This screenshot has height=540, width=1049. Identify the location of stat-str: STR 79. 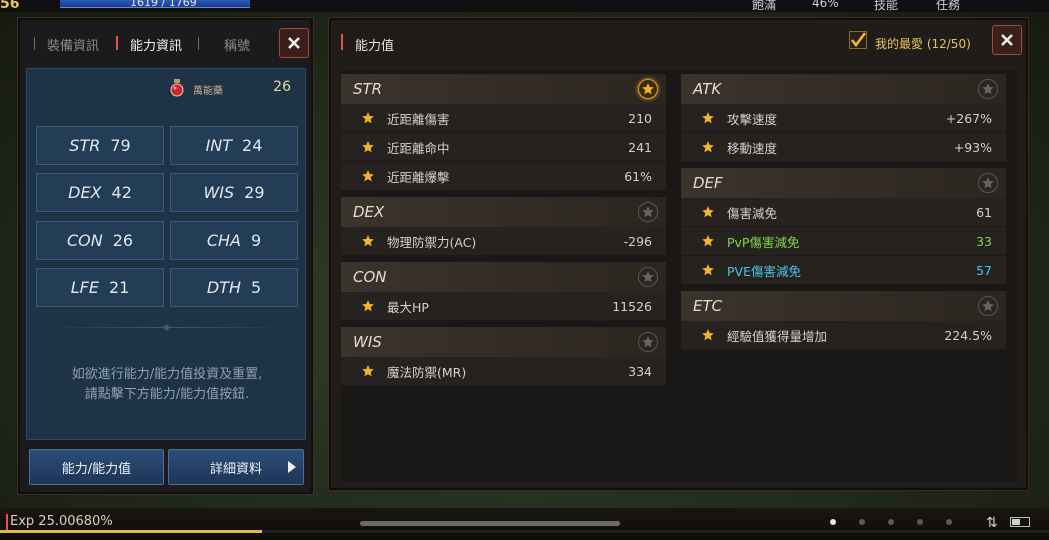
(100, 145).